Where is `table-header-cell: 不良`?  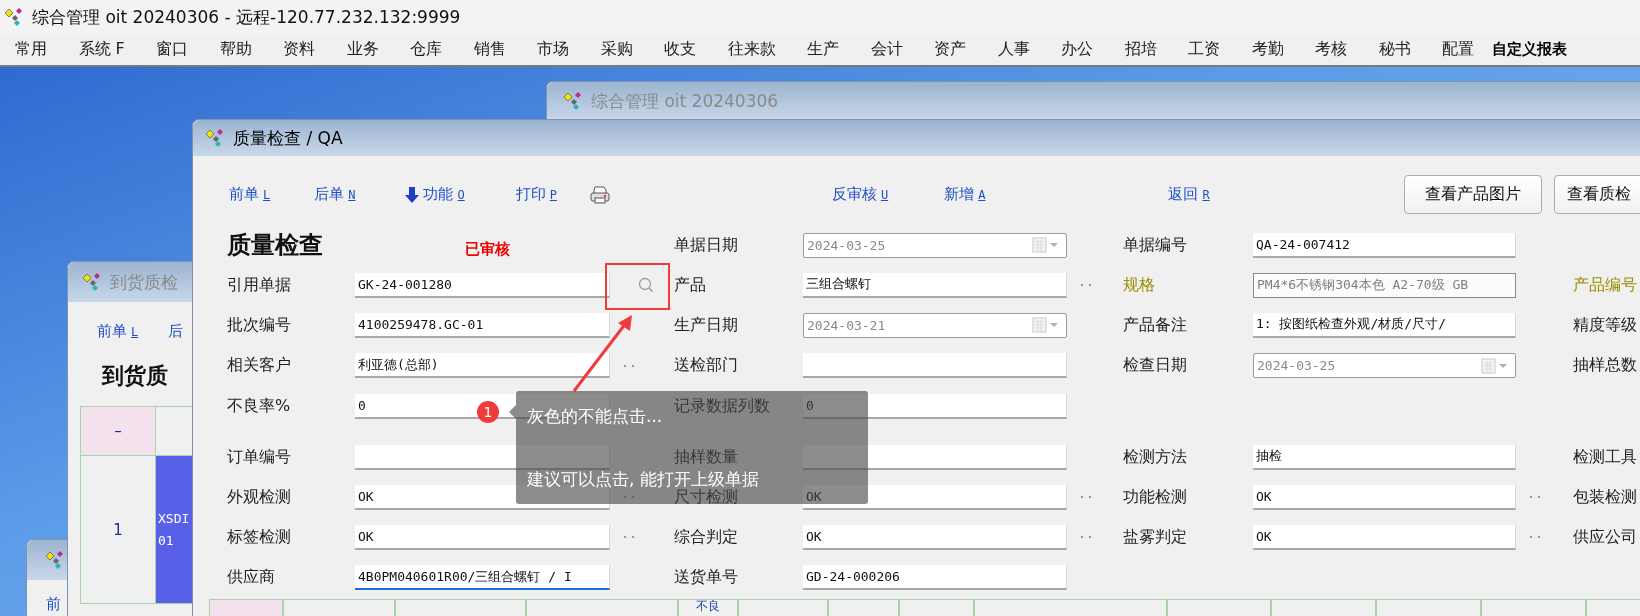
table-header-cell: 不良 is located at coordinates (708, 607).